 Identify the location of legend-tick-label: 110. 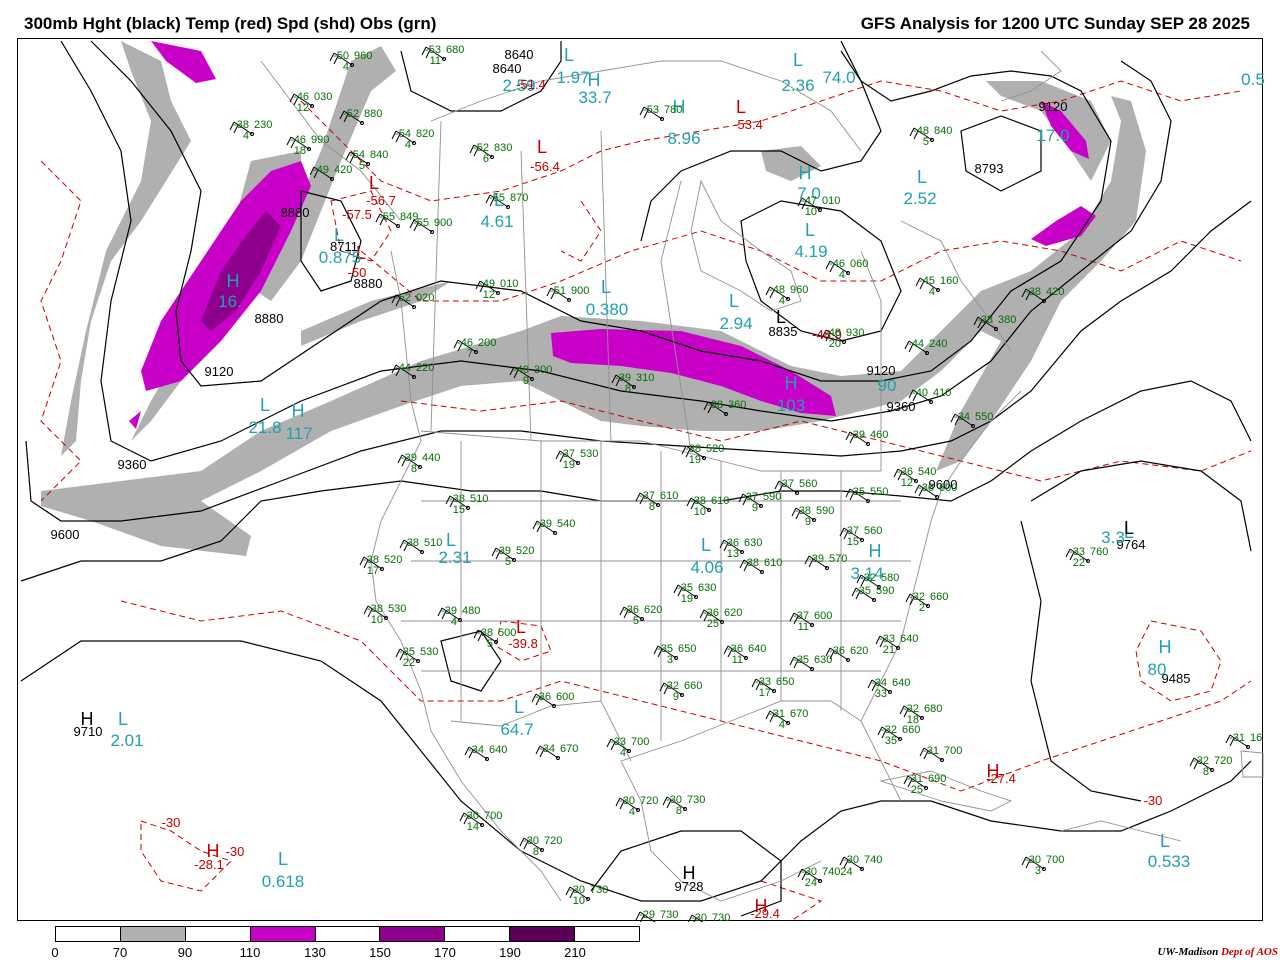
(250, 952).